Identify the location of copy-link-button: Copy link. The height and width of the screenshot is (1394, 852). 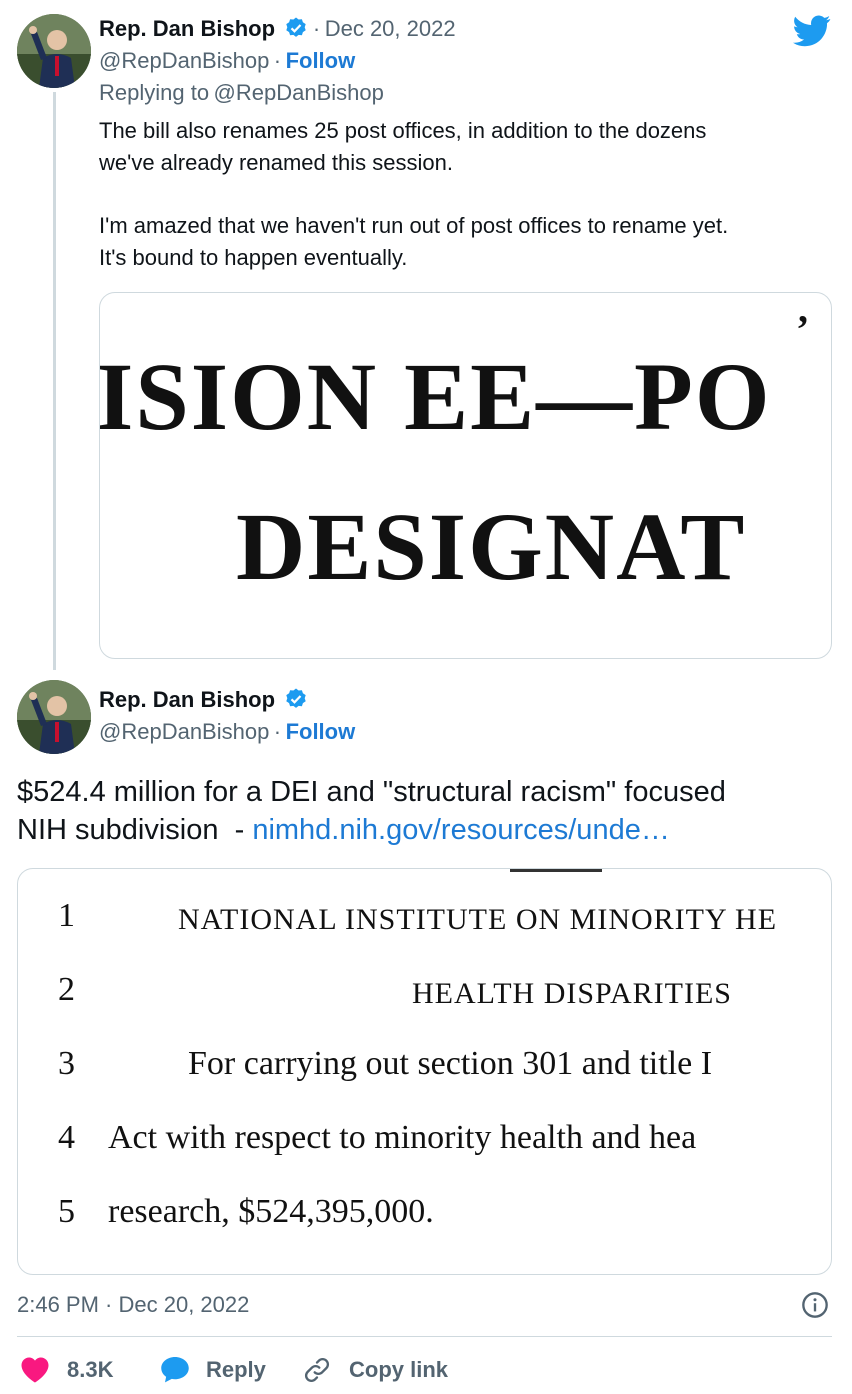
(383, 1370).